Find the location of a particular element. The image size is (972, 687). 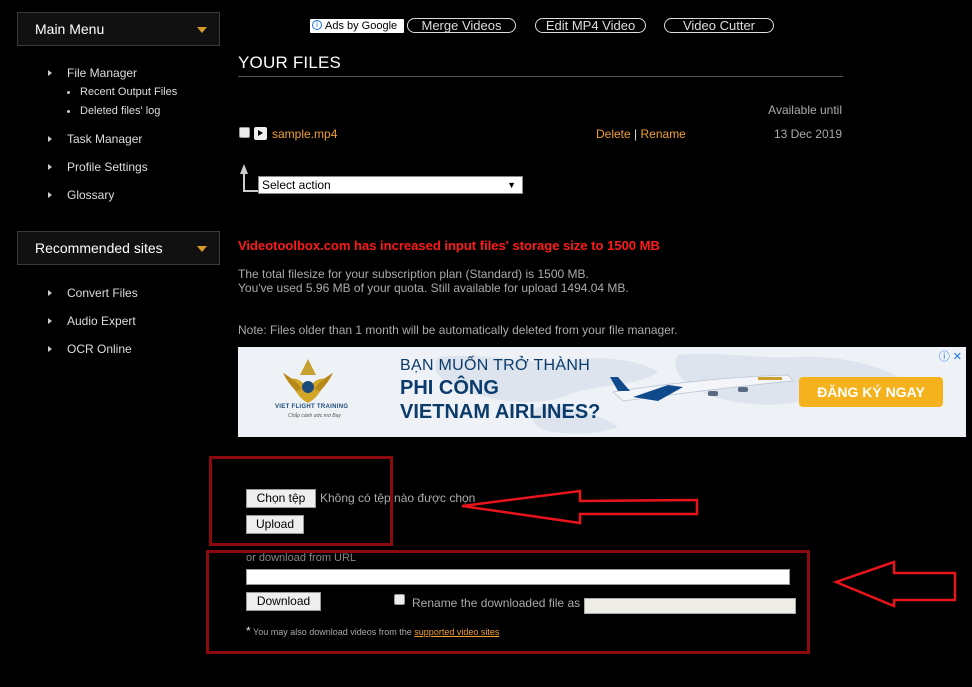

annotation-arrow-right-icon is located at coordinates (894, 584).